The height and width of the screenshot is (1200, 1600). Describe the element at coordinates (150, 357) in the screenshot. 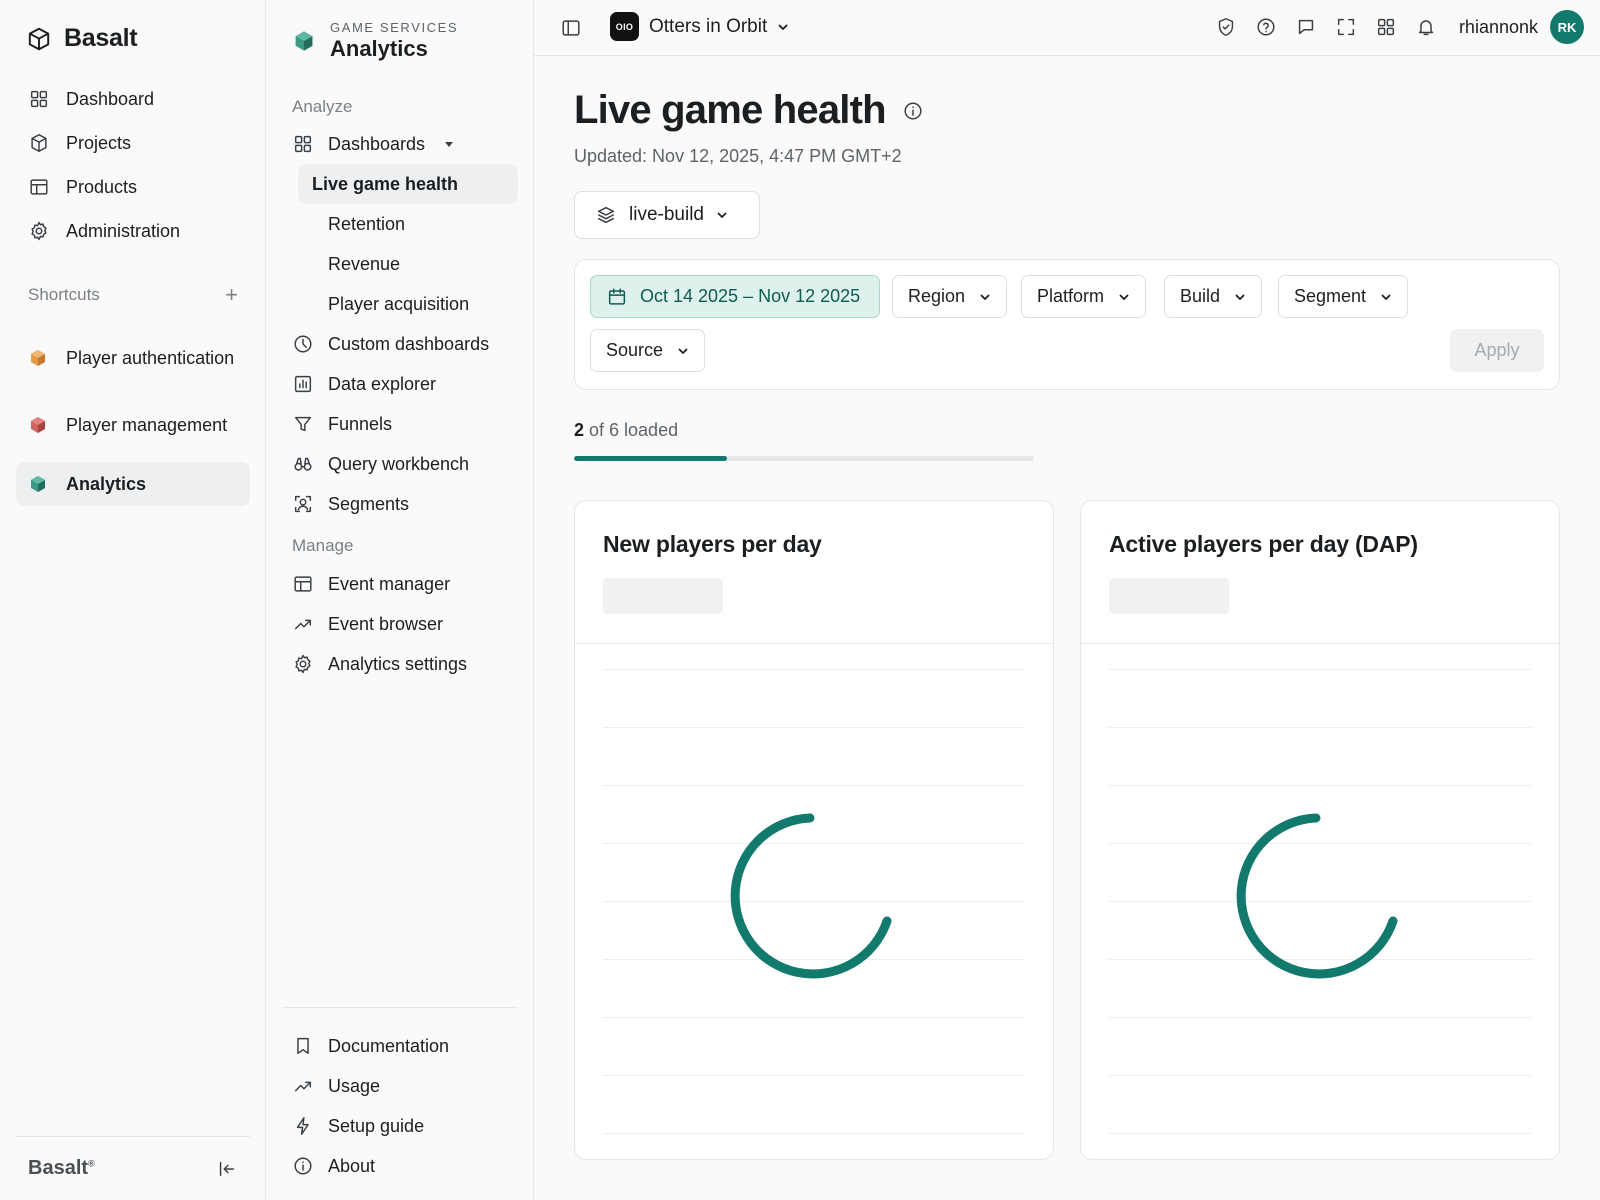

I see `shortcut-label: Player authentication` at that location.